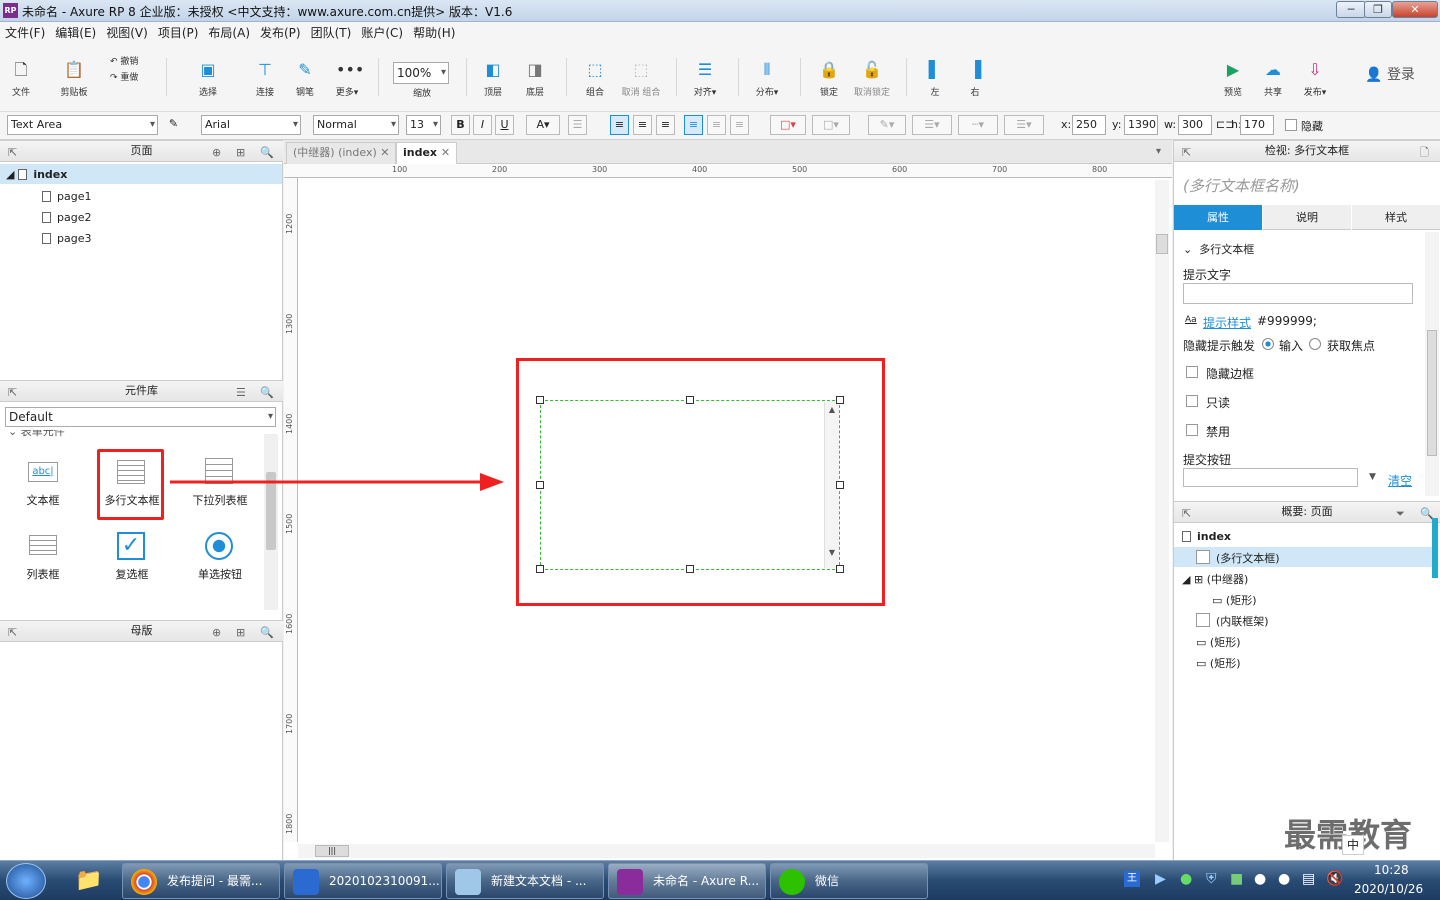  Describe the element at coordinates (1233, 78) in the screenshot. I see `preview-button: ▶ 预览` at that location.